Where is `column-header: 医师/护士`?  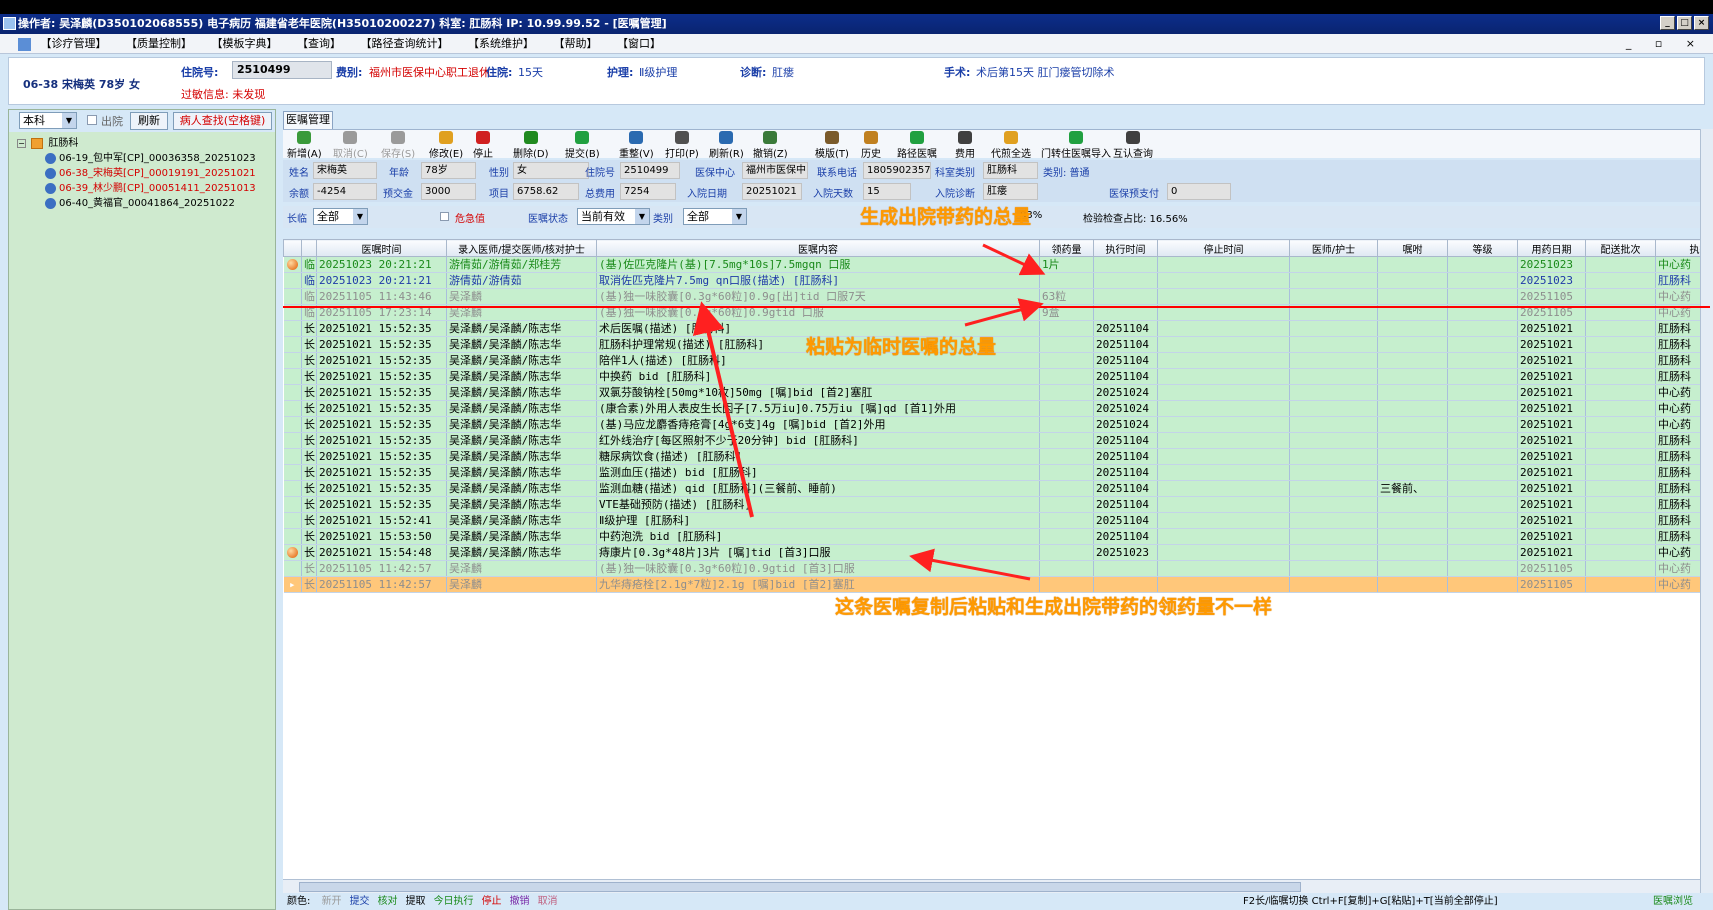 column-header: 医师/护士 is located at coordinates (1333, 248).